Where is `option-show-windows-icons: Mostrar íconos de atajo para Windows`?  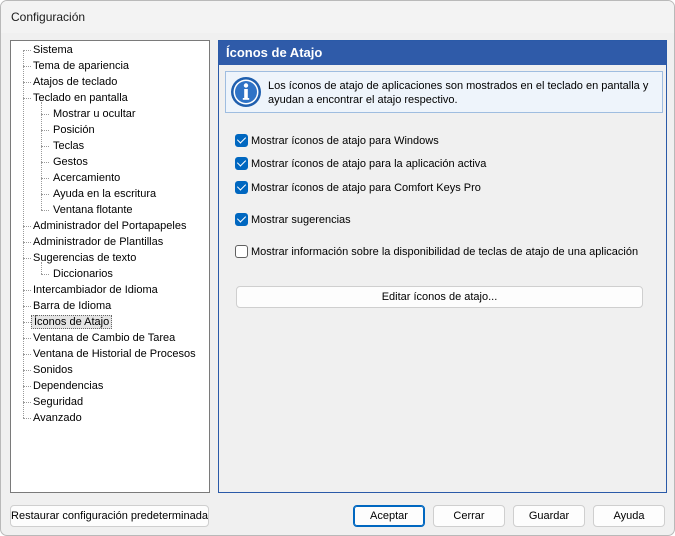
option-show-windows-icons: Mostrar íconos de atajo para Windows is located at coordinates (337, 141).